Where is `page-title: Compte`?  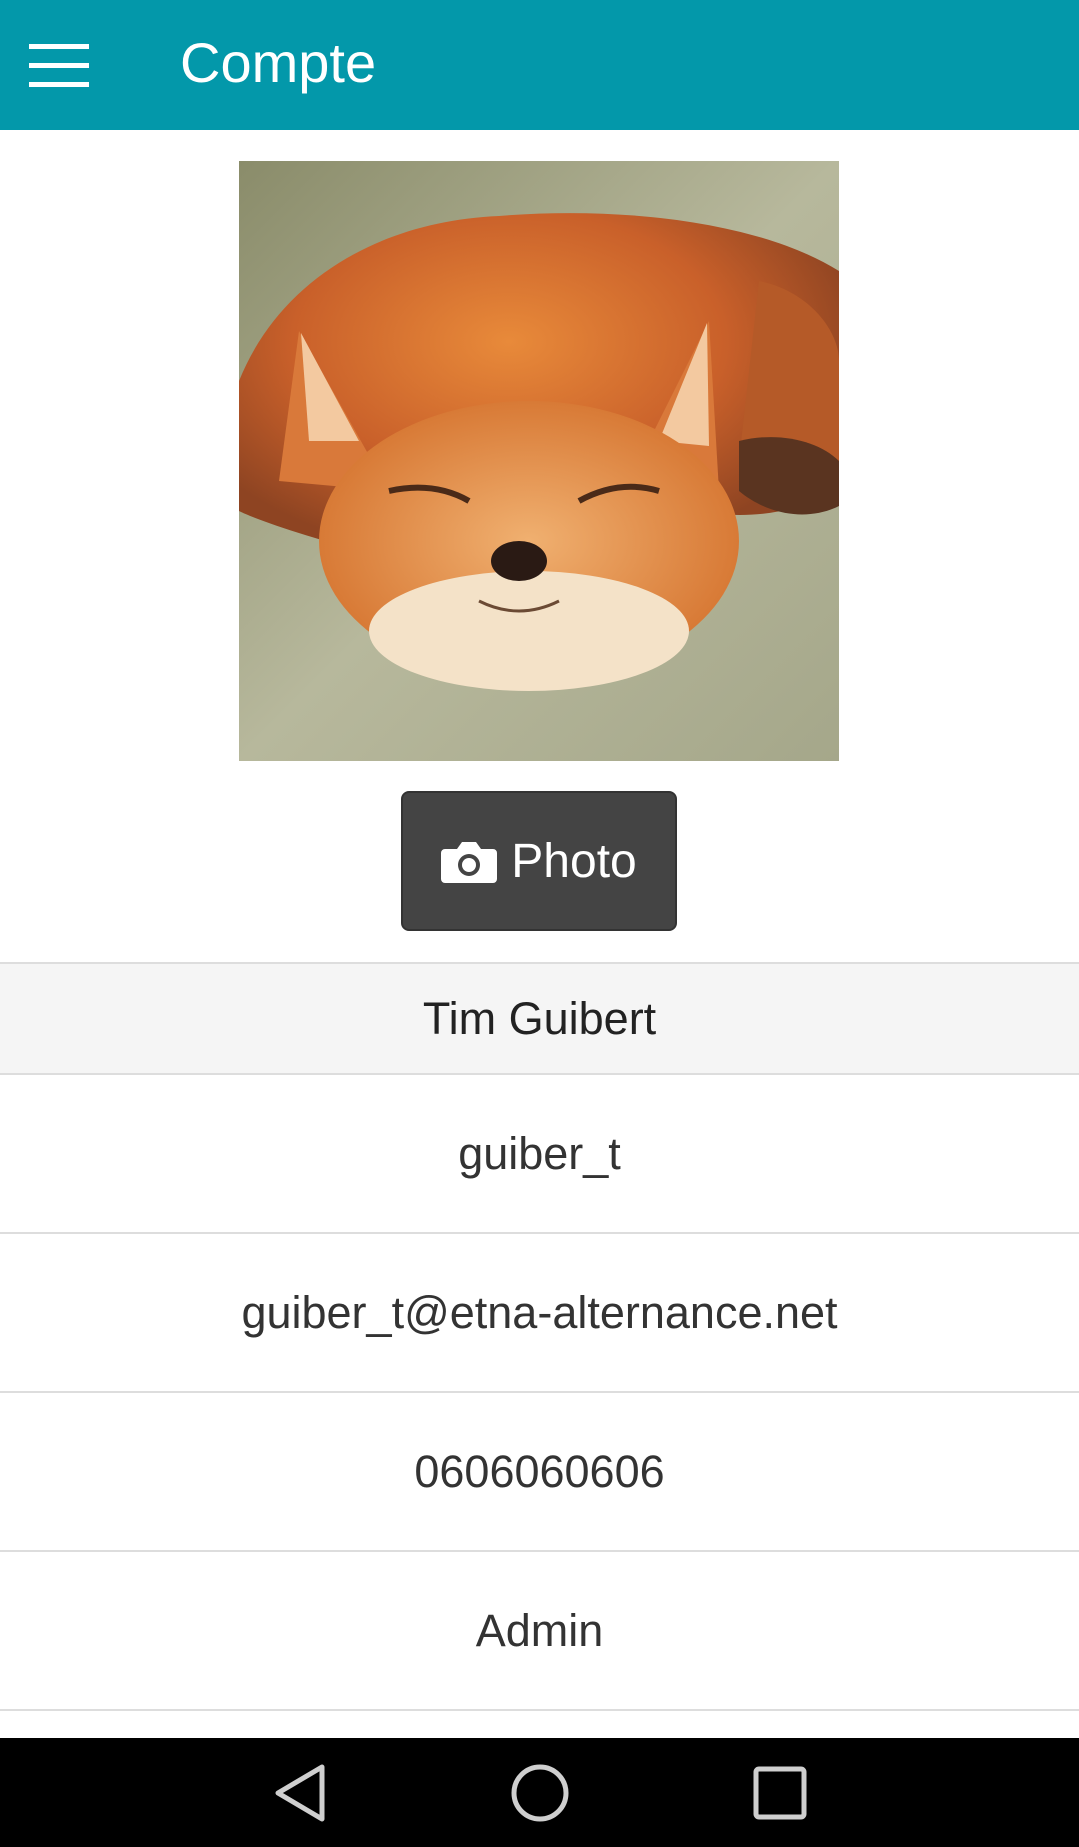 page-title: Compte is located at coordinates (278, 62).